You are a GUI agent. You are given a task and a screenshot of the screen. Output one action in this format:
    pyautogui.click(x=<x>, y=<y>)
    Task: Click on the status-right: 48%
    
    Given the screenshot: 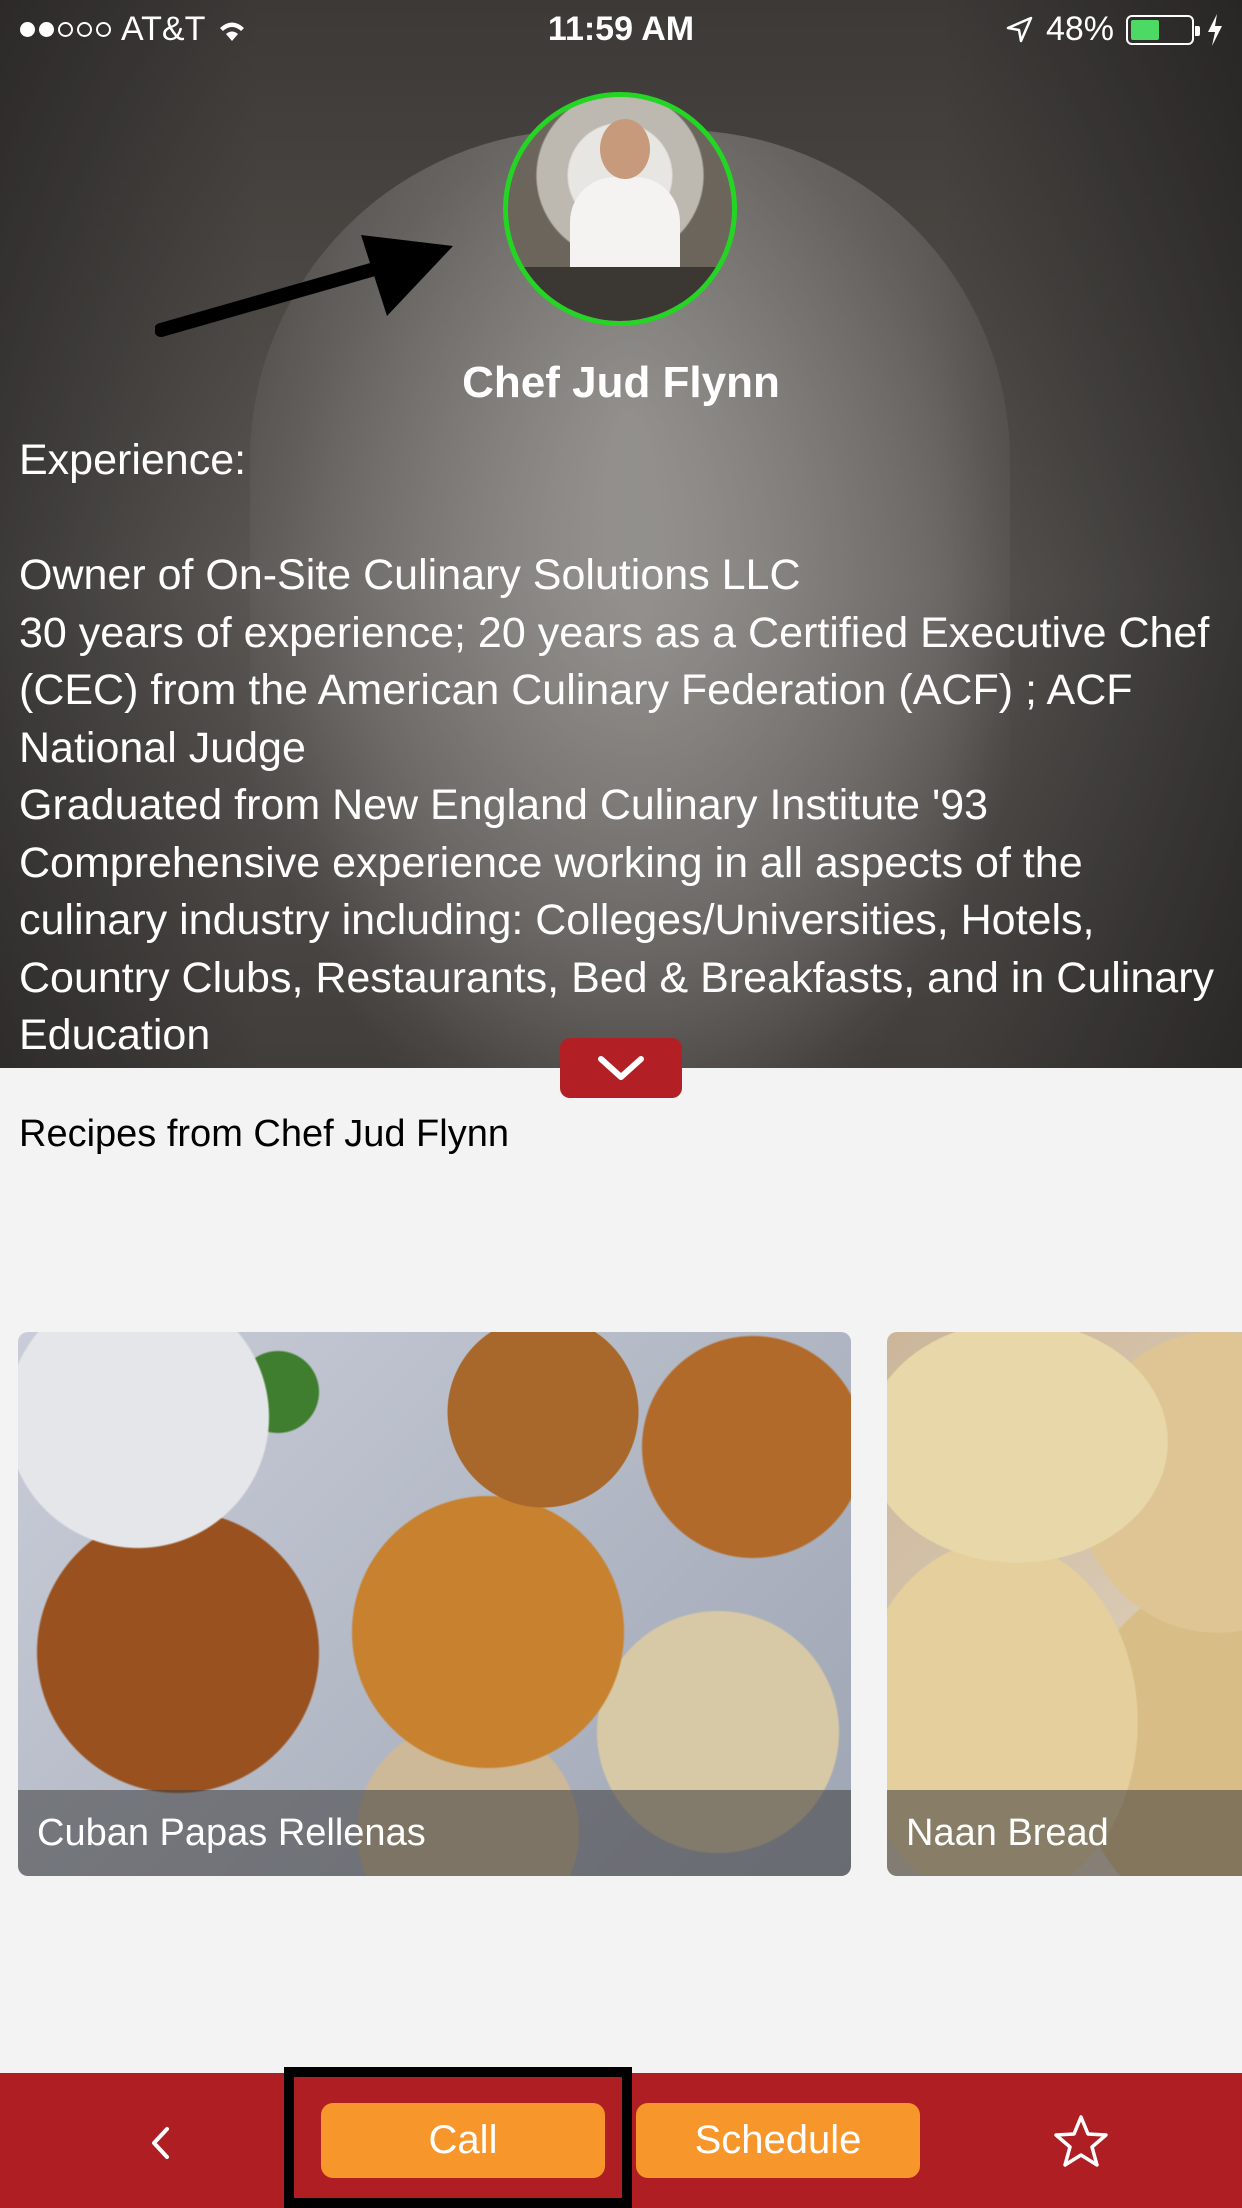 What is the action you would take?
    pyautogui.click(x=1114, y=29)
    